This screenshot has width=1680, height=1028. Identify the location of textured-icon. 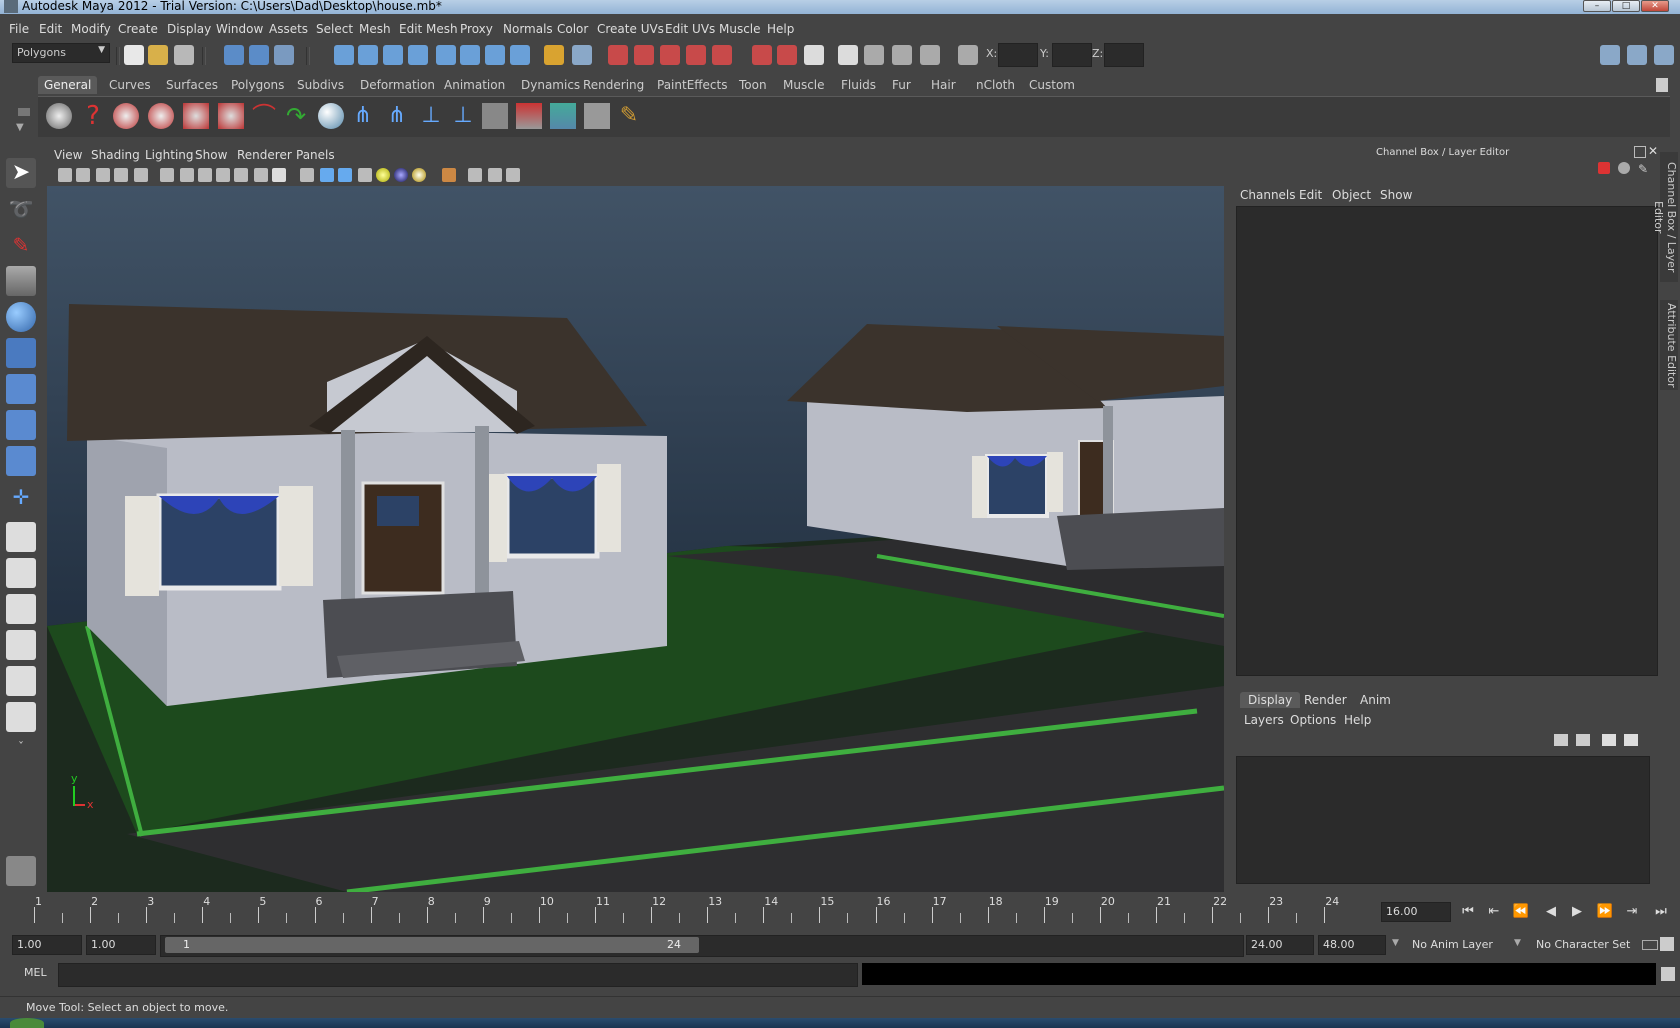
(261, 175).